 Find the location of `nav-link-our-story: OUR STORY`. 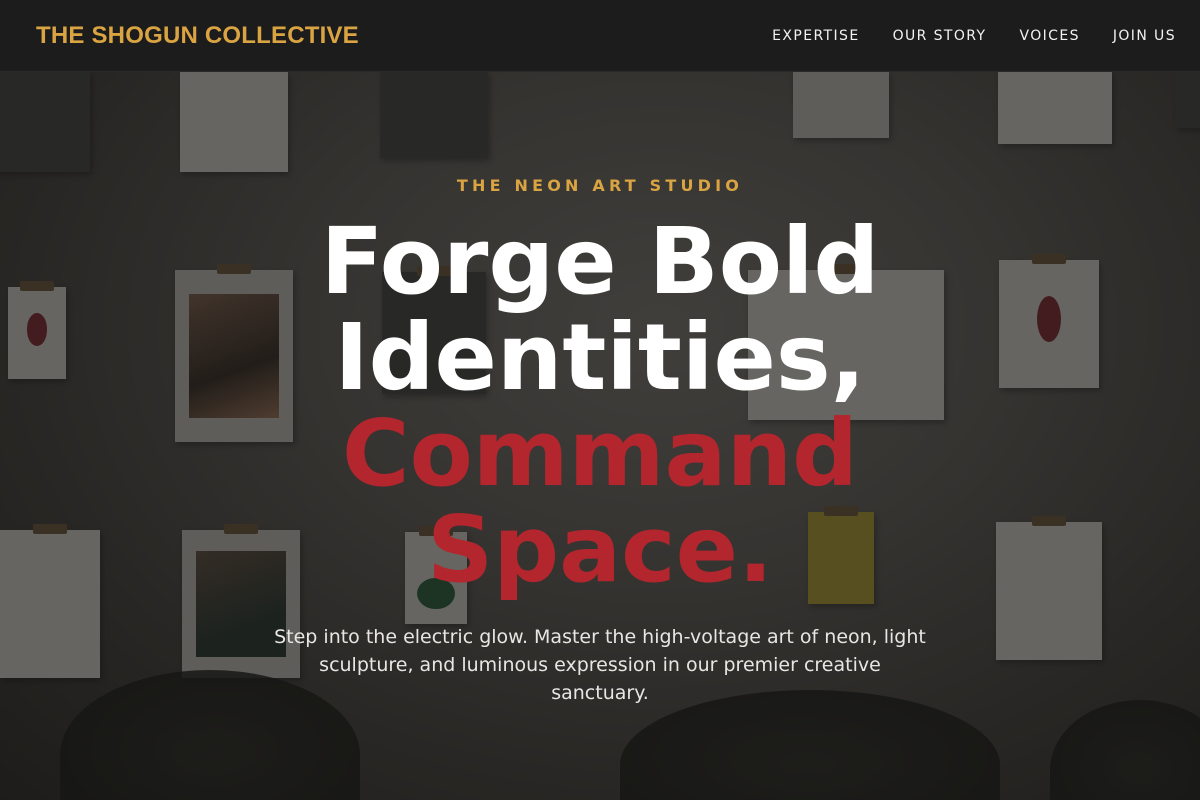

nav-link-our-story: OUR STORY is located at coordinates (940, 36).